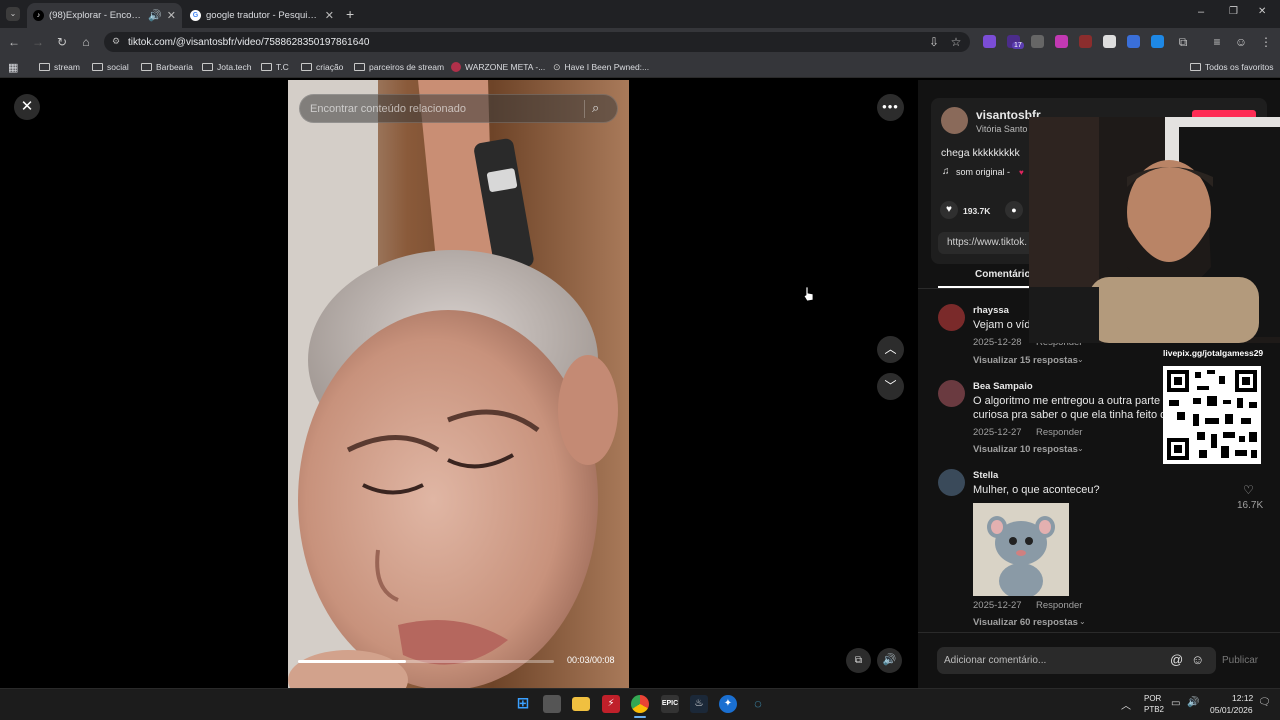 Image resolution: width=1280 pixels, height=720 pixels. Describe the element at coordinates (1241, 42) in the screenshot. I see `profile-icon: ☺` at that location.